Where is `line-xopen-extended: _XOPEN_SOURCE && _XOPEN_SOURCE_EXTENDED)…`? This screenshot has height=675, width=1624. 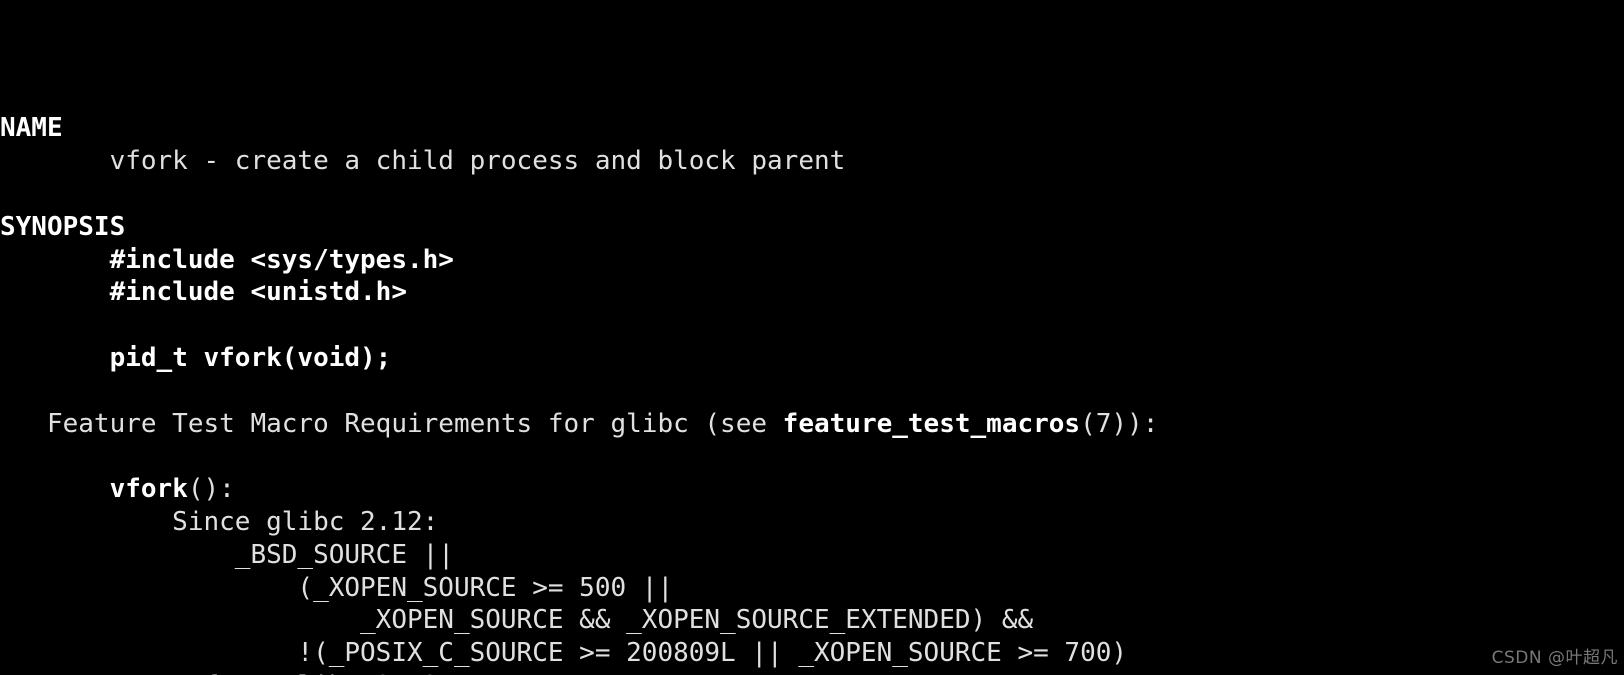
line-xopen-extended: _XOPEN_SOURCE && _XOPEN_SOURCE_EXTENDED)… is located at coordinates (812, 620).